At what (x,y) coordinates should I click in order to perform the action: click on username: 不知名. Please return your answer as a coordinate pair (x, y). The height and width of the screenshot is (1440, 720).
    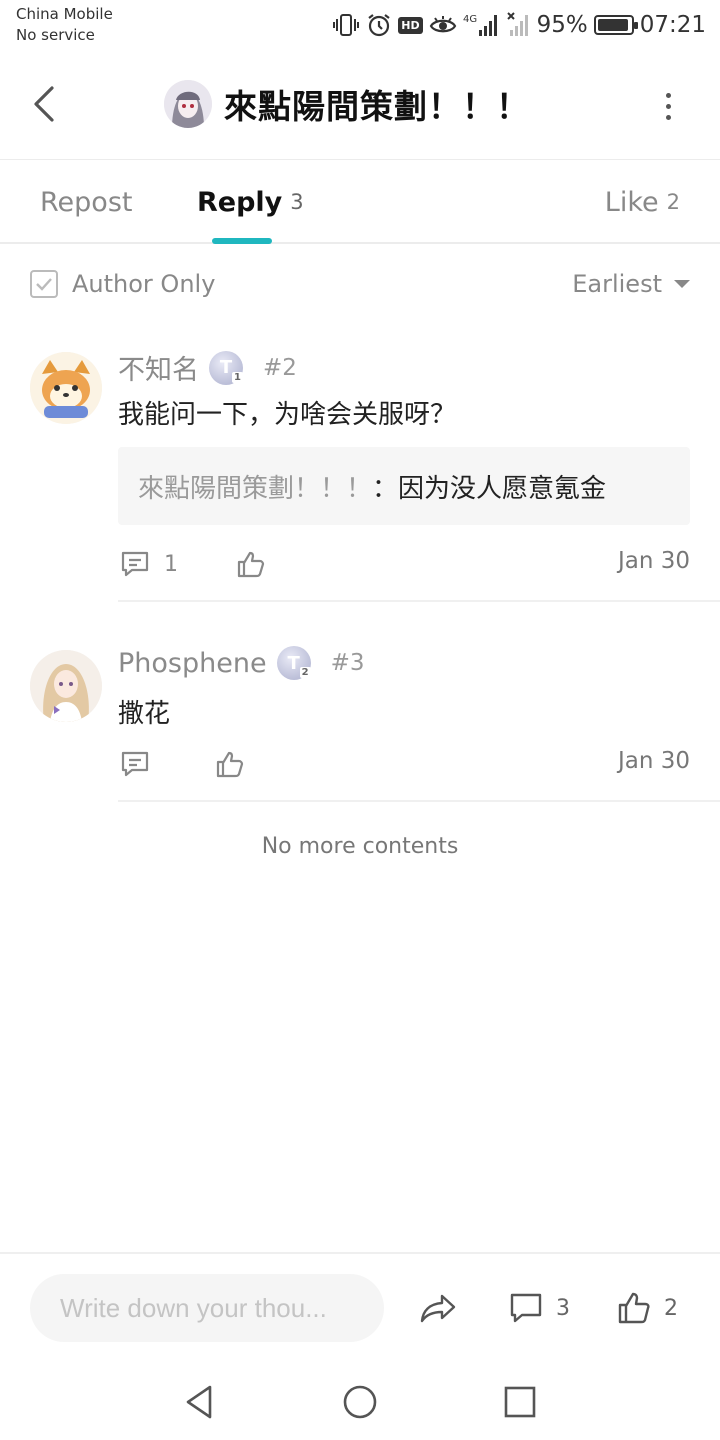
    Looking at the image, I should click on (158, 367).